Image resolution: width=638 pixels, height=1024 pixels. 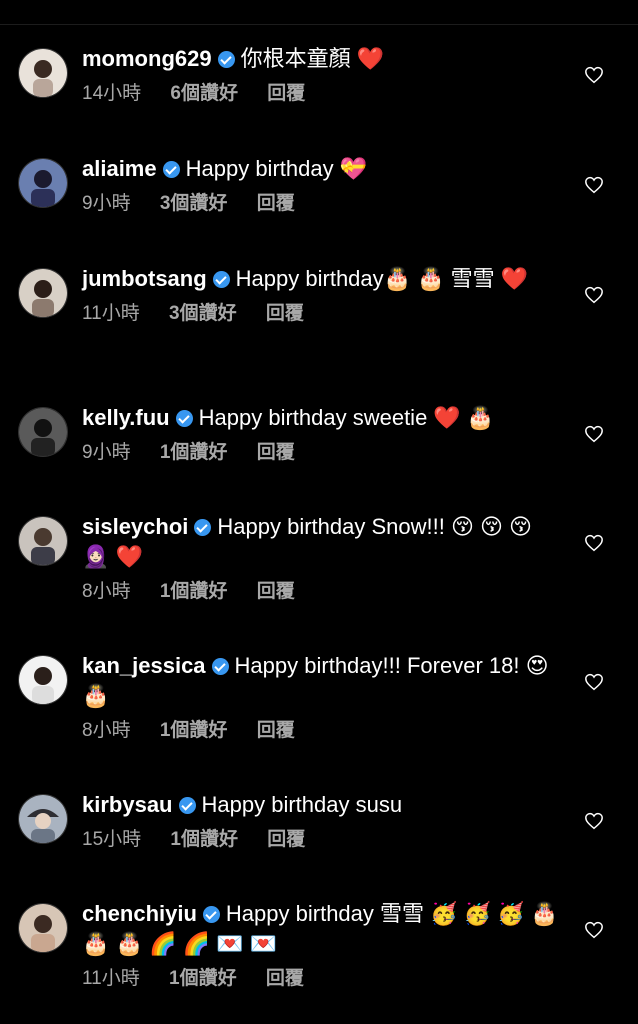 What do you see at coordinates (319, 12) in the screenshot?
I see `top-divider` at bounding box center [319, 12].